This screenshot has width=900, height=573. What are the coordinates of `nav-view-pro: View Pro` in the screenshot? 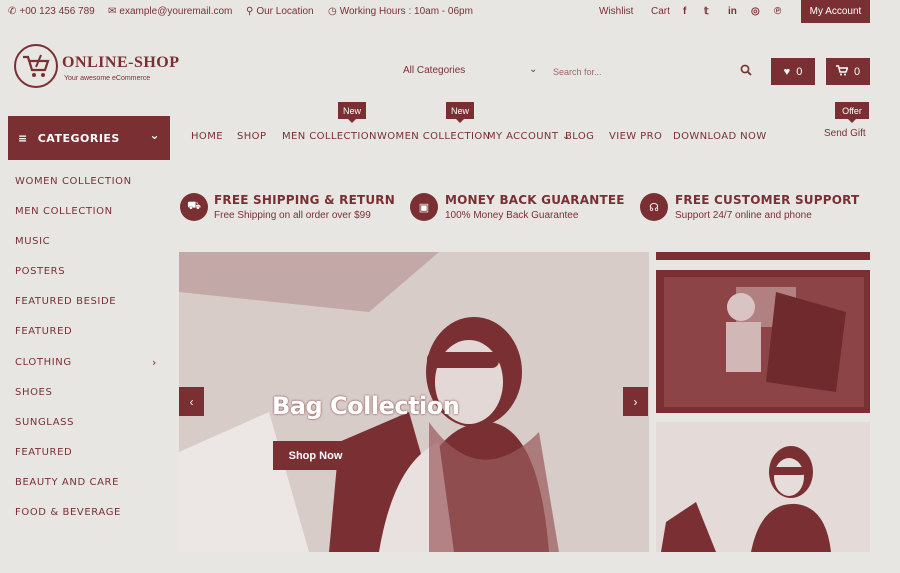 It's located at (635, 136).